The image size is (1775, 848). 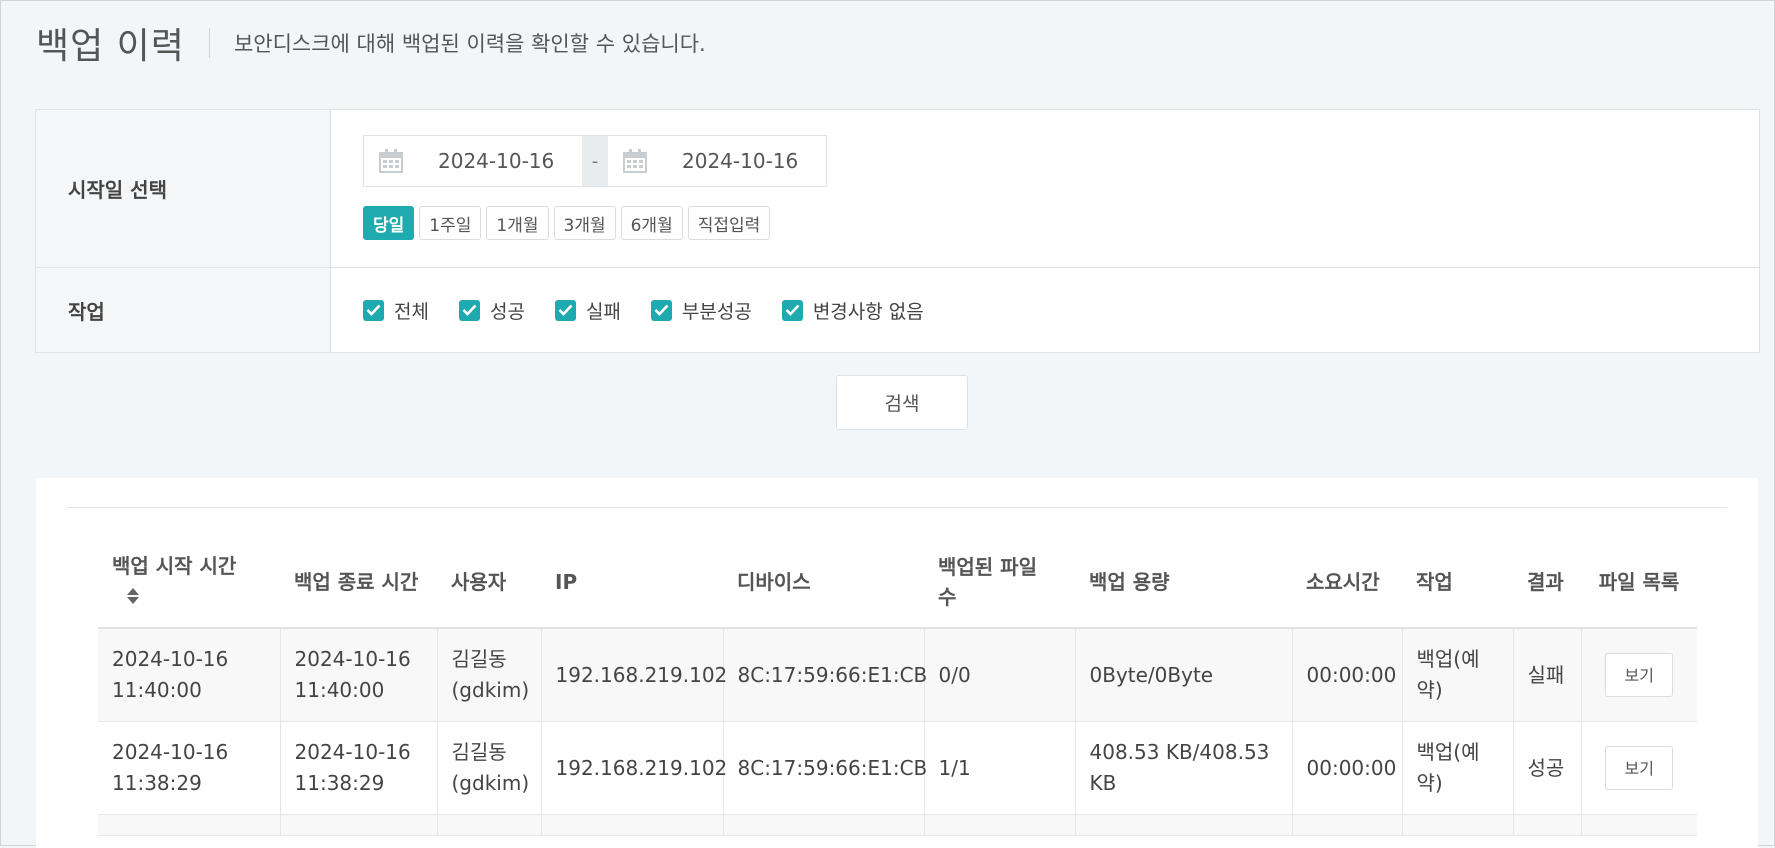 I want to click on column-header-duration: 소요시간, so click(x=1343, y=582).